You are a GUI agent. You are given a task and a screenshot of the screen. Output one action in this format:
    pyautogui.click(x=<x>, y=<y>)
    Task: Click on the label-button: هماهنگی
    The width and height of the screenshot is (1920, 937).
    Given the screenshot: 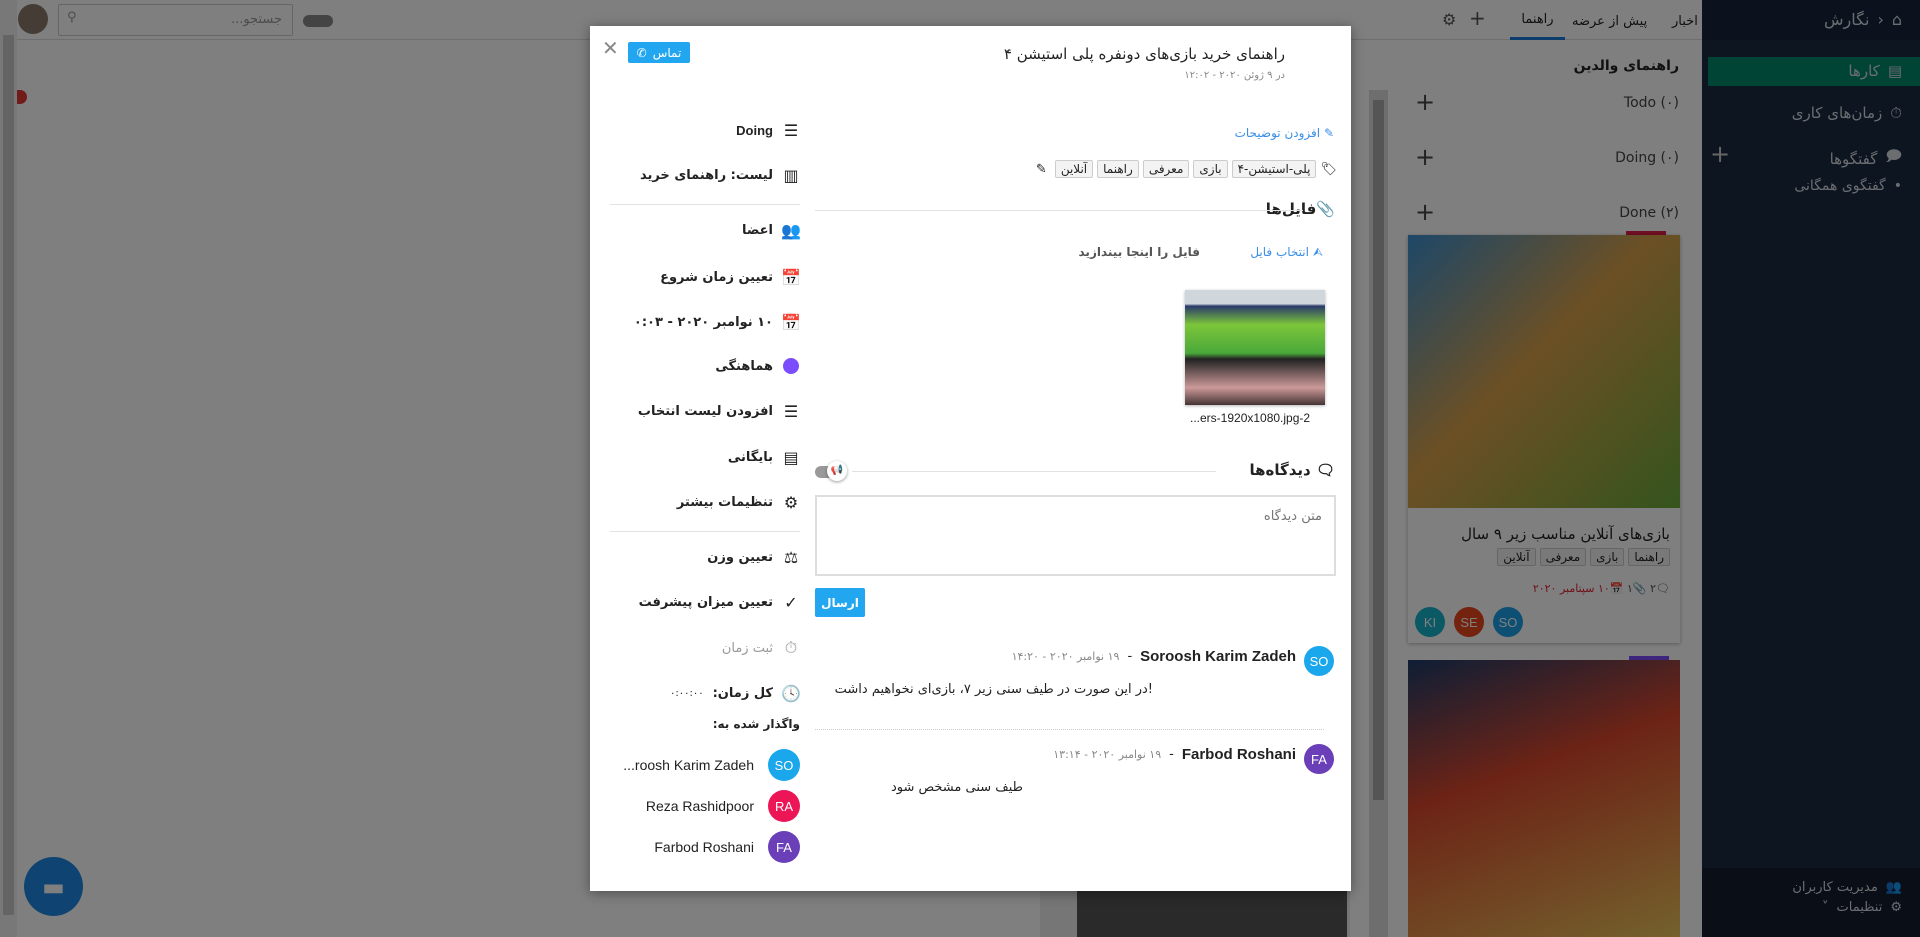 What is the action you would take?
    pyautogui.click(x=757, y=366)
    